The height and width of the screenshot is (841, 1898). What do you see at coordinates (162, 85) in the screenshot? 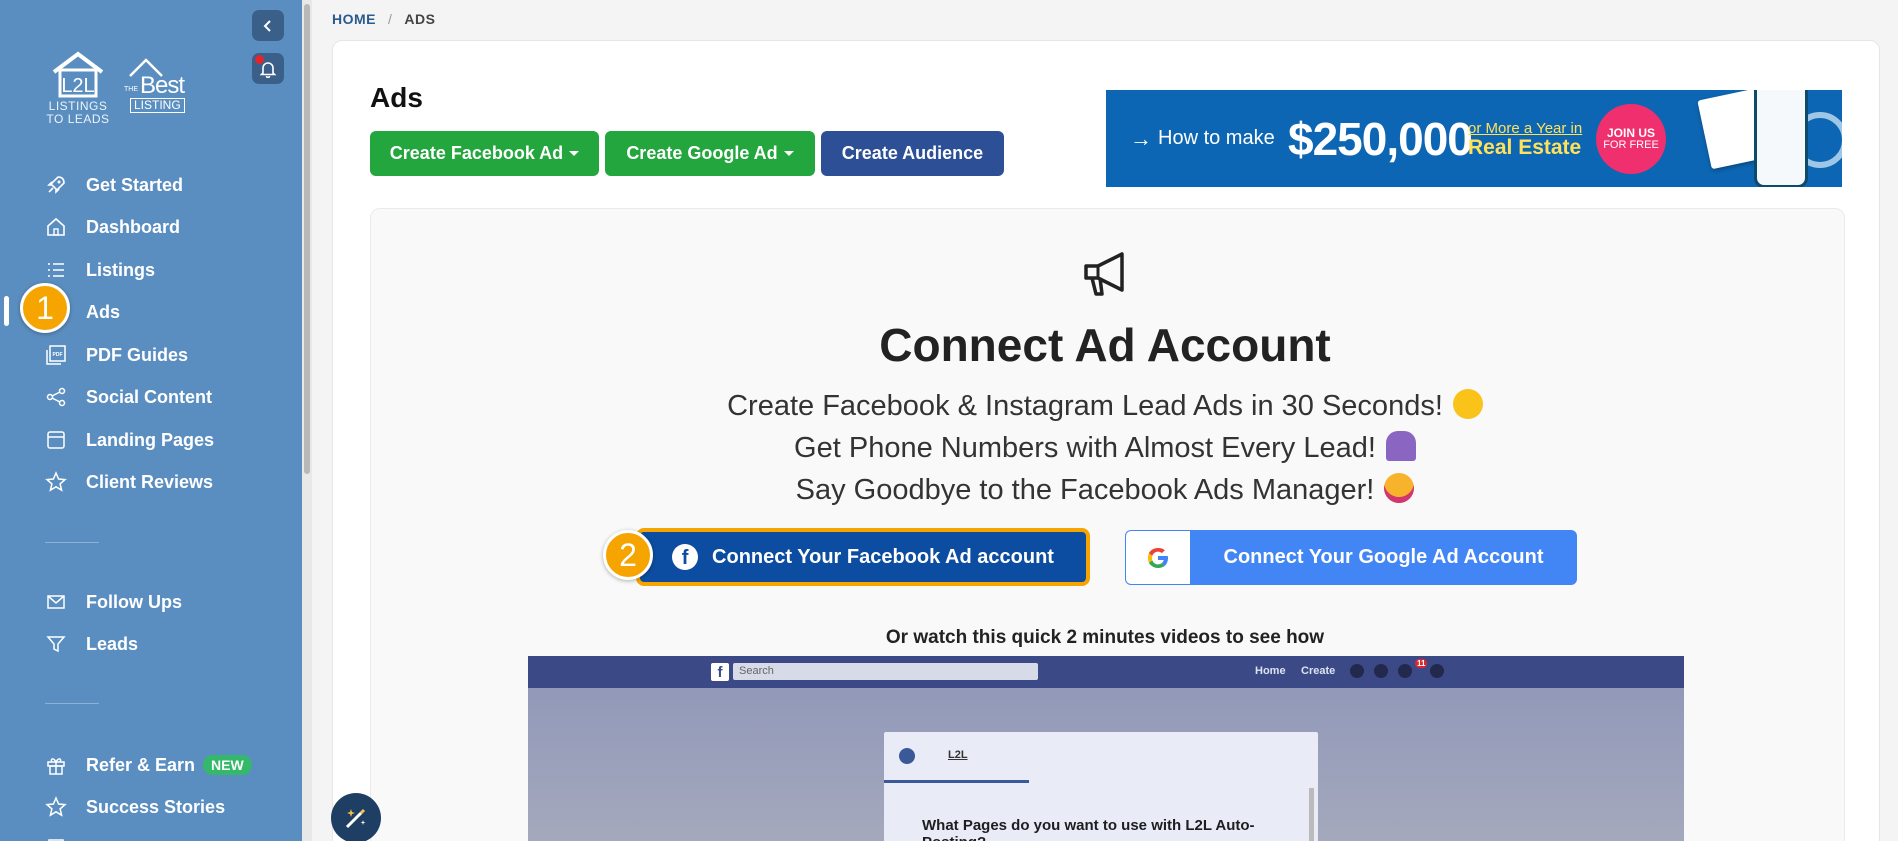
I see `logo-best-text: Best` at bounding box center [162, 85].